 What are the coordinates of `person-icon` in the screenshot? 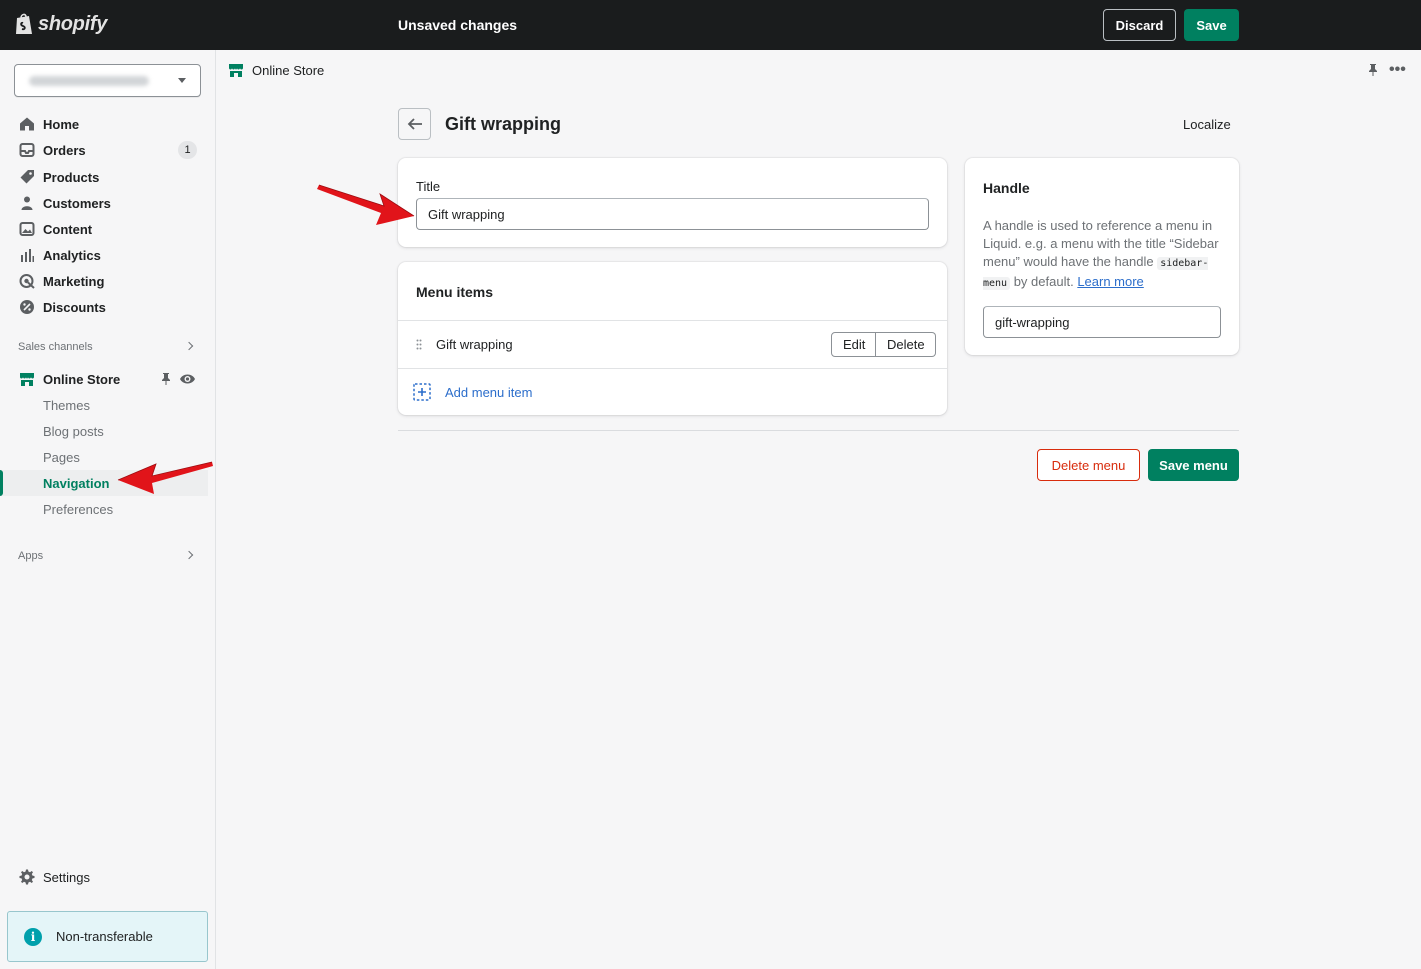 It's located at (27, 203).